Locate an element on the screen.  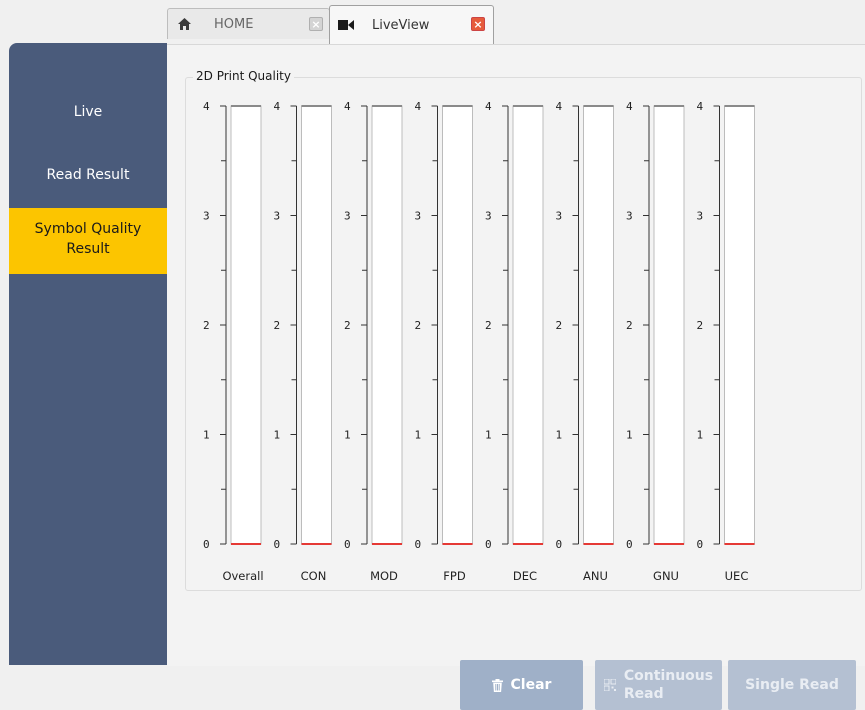
tab-liveview-close-icon: × is located at coordinates (478, 24).